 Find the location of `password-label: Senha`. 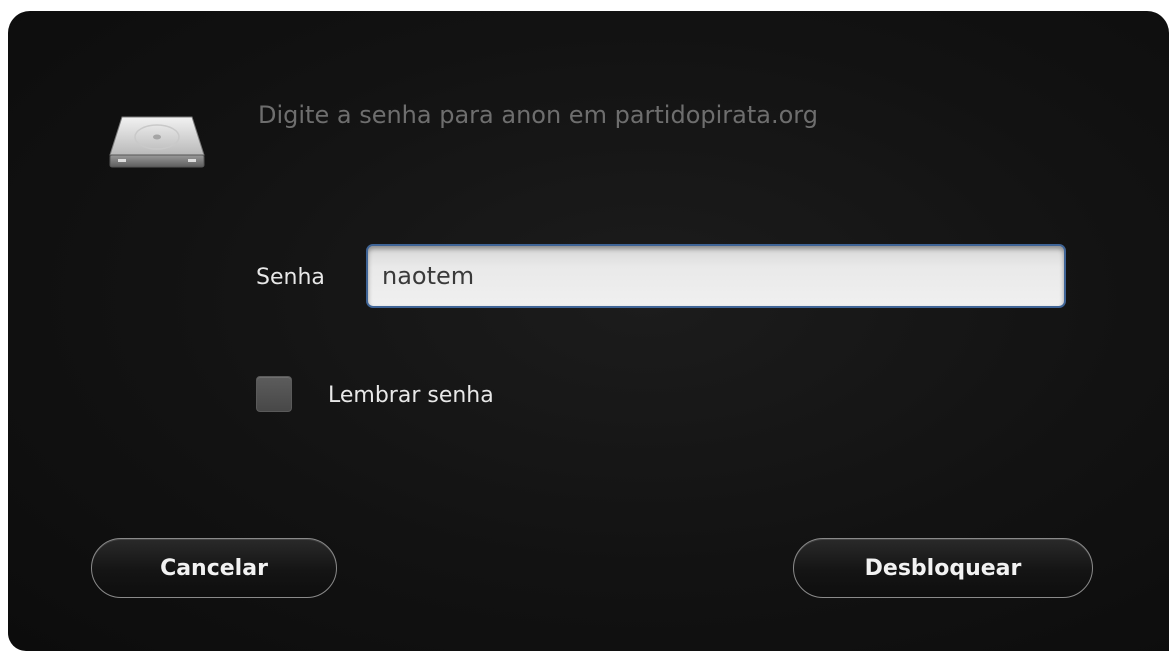

password-label: Senha is located at coordinates (290, 277).